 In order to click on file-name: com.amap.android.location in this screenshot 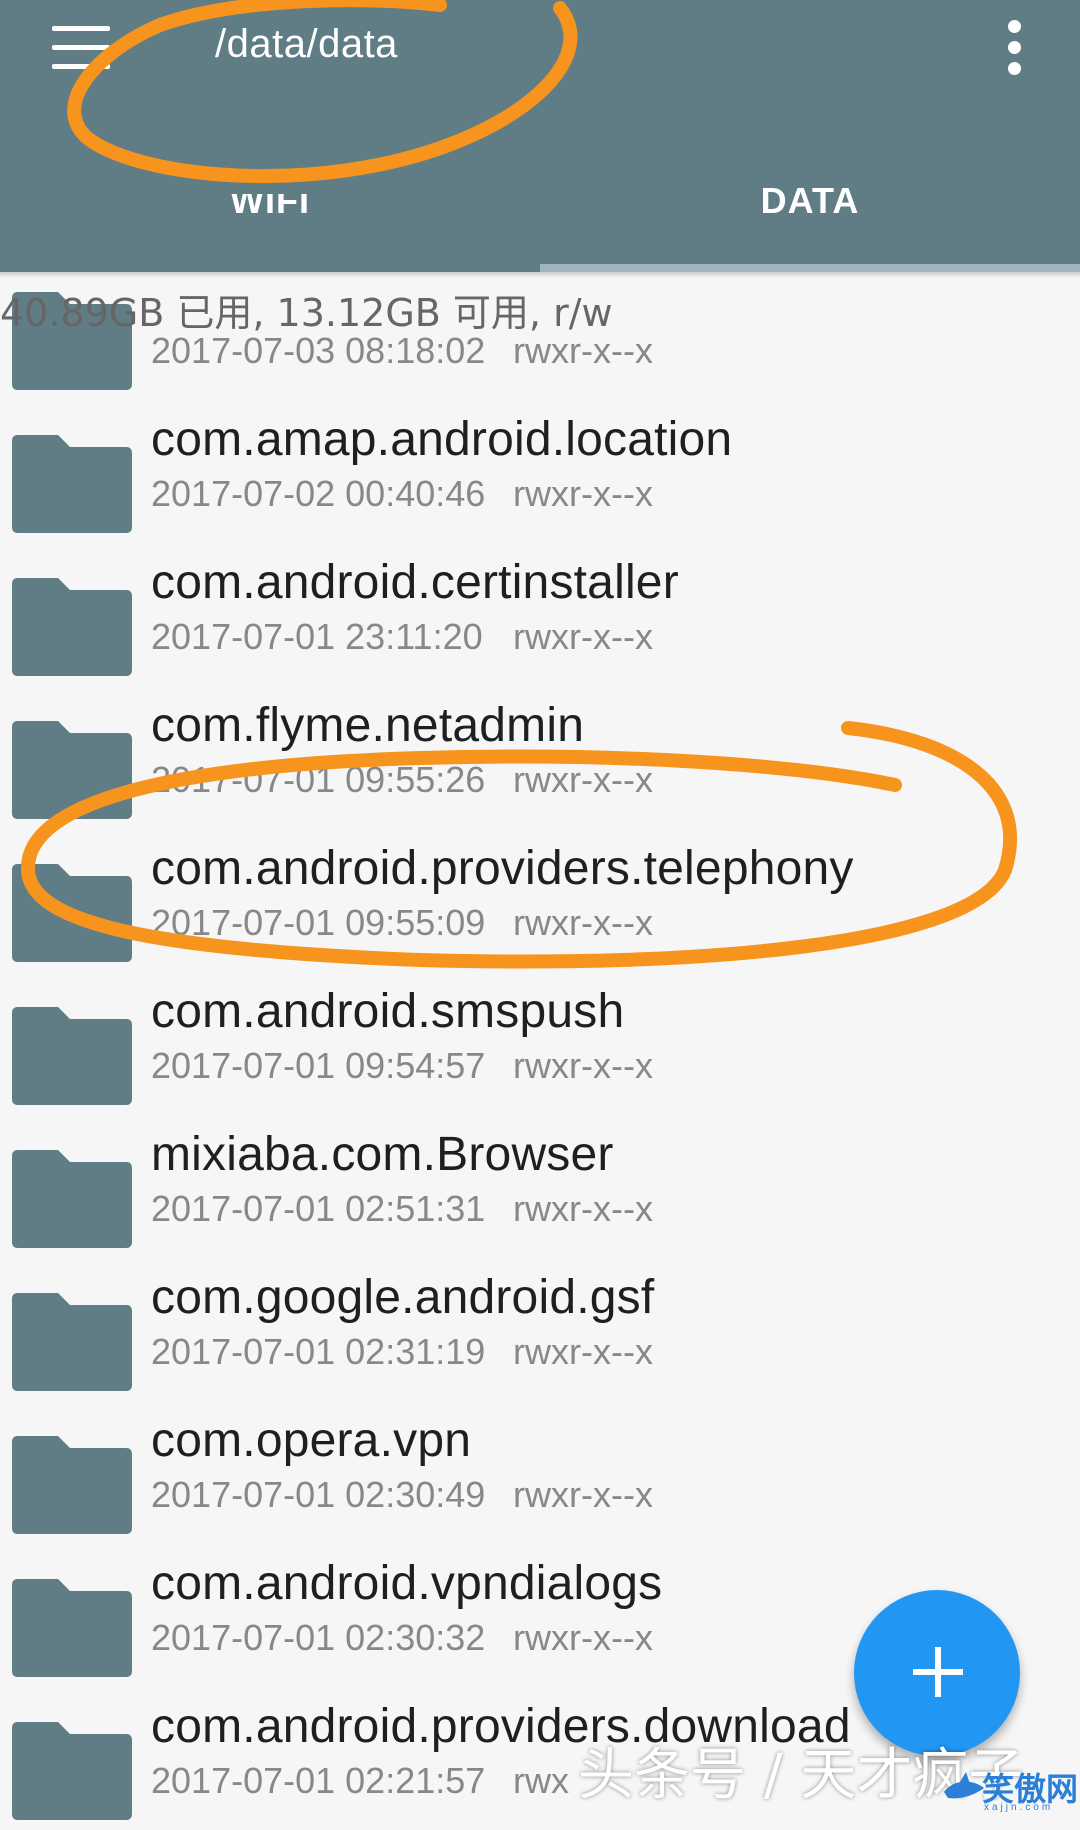, I will do `click(442, 439)`.